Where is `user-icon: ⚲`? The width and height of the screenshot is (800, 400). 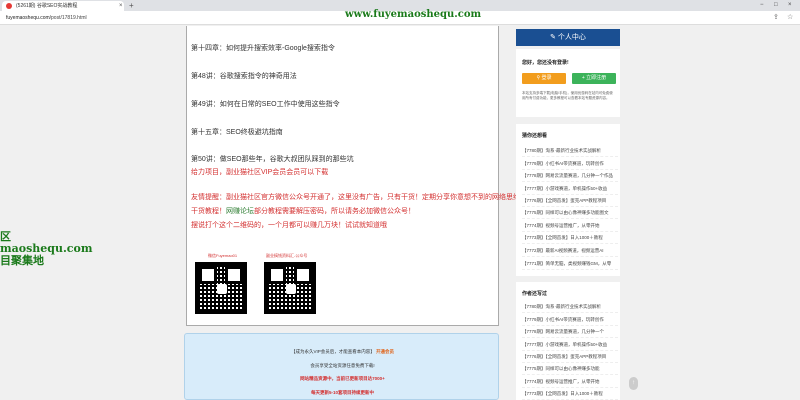
user-icon: ⚲ is located at coordinates (538, 78).